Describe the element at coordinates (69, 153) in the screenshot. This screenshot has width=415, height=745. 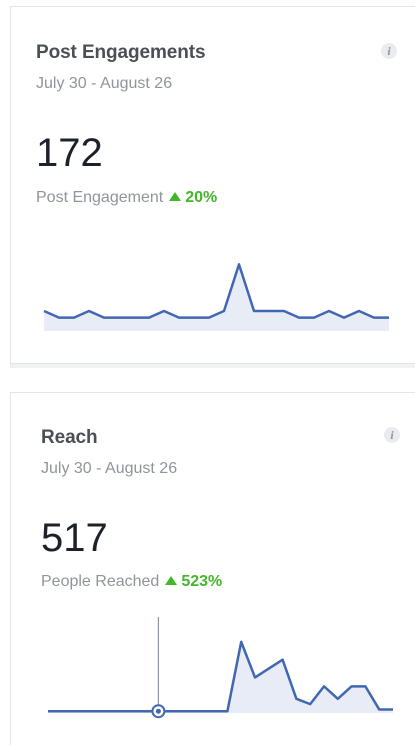
I see `metric-value: 172` at that location.